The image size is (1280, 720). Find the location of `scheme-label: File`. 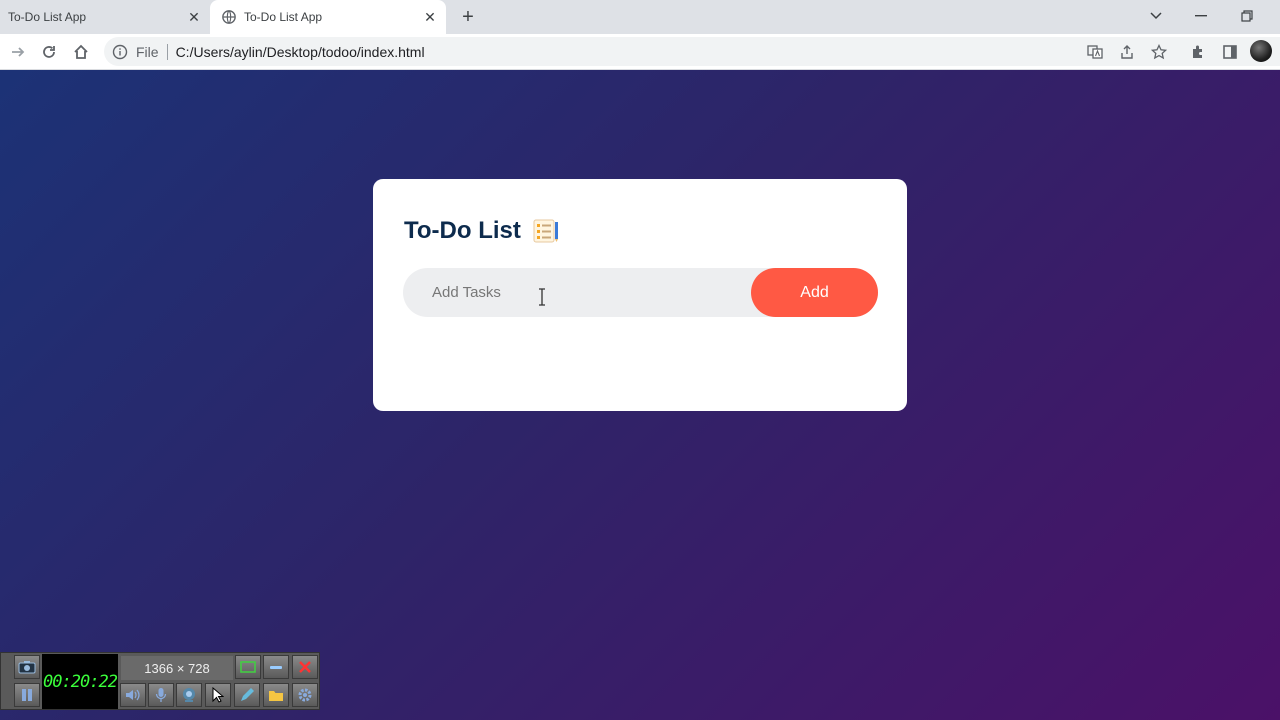

scheme-label: File is located at coordinates (147, 51).